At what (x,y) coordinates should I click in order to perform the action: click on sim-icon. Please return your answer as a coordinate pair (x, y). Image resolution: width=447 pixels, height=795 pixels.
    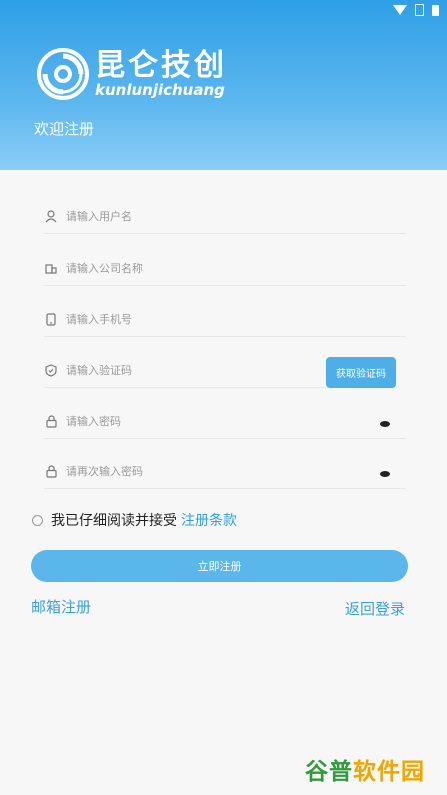
    Looking at the image, I should click on (419, 10).